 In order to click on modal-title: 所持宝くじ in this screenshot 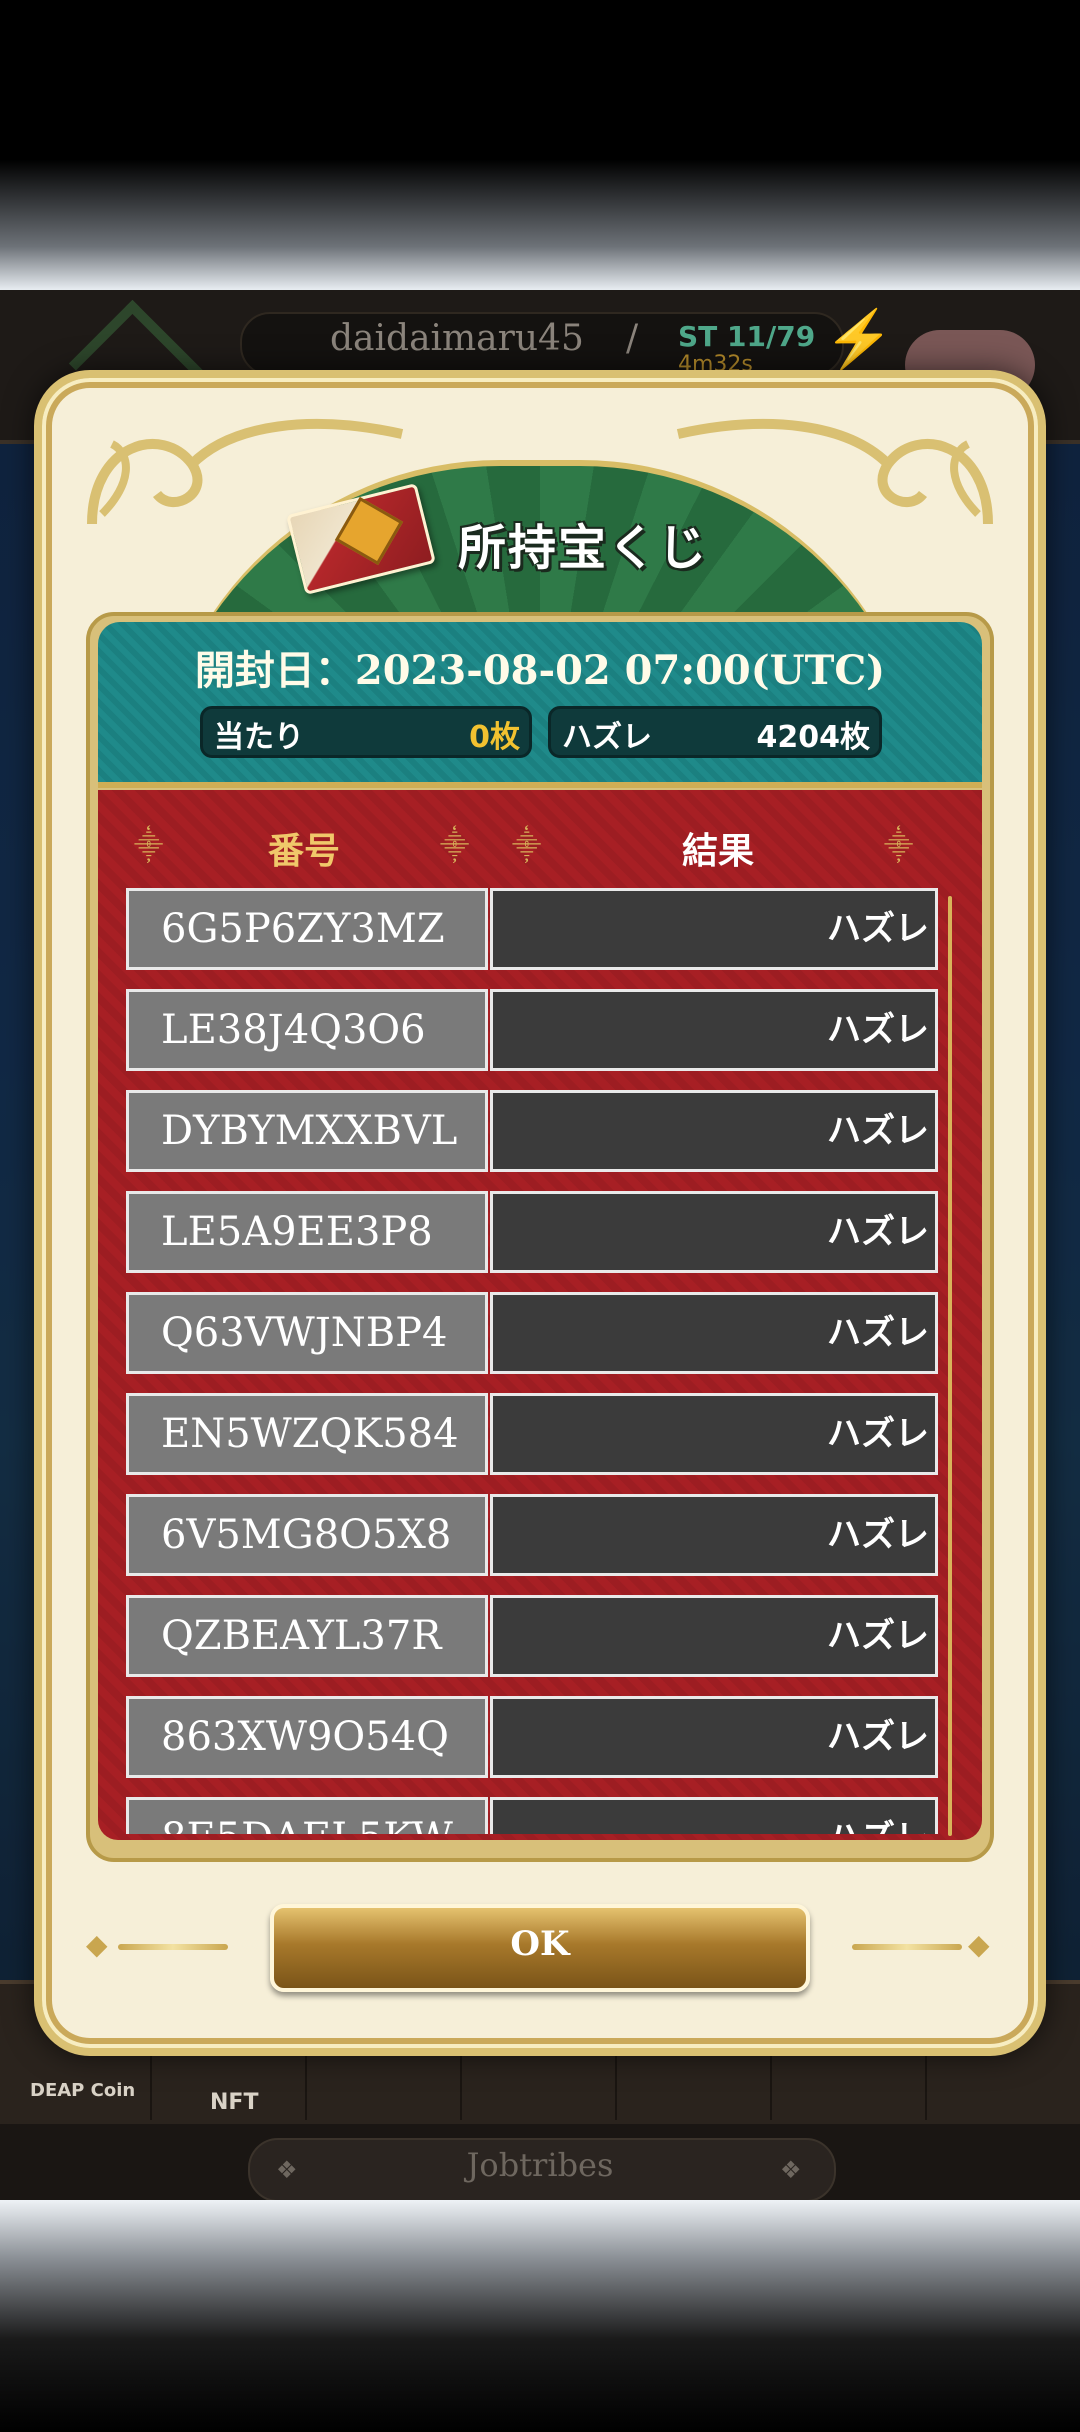, I will do `click(583, 548)`.